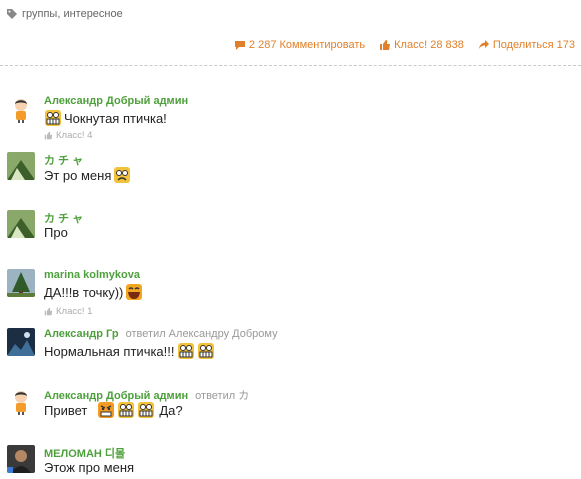 The height and width of the screenshot is (479, 581). I want to click on author-line: Александр Гр ответил Александру Доброму, so click(161, 334).